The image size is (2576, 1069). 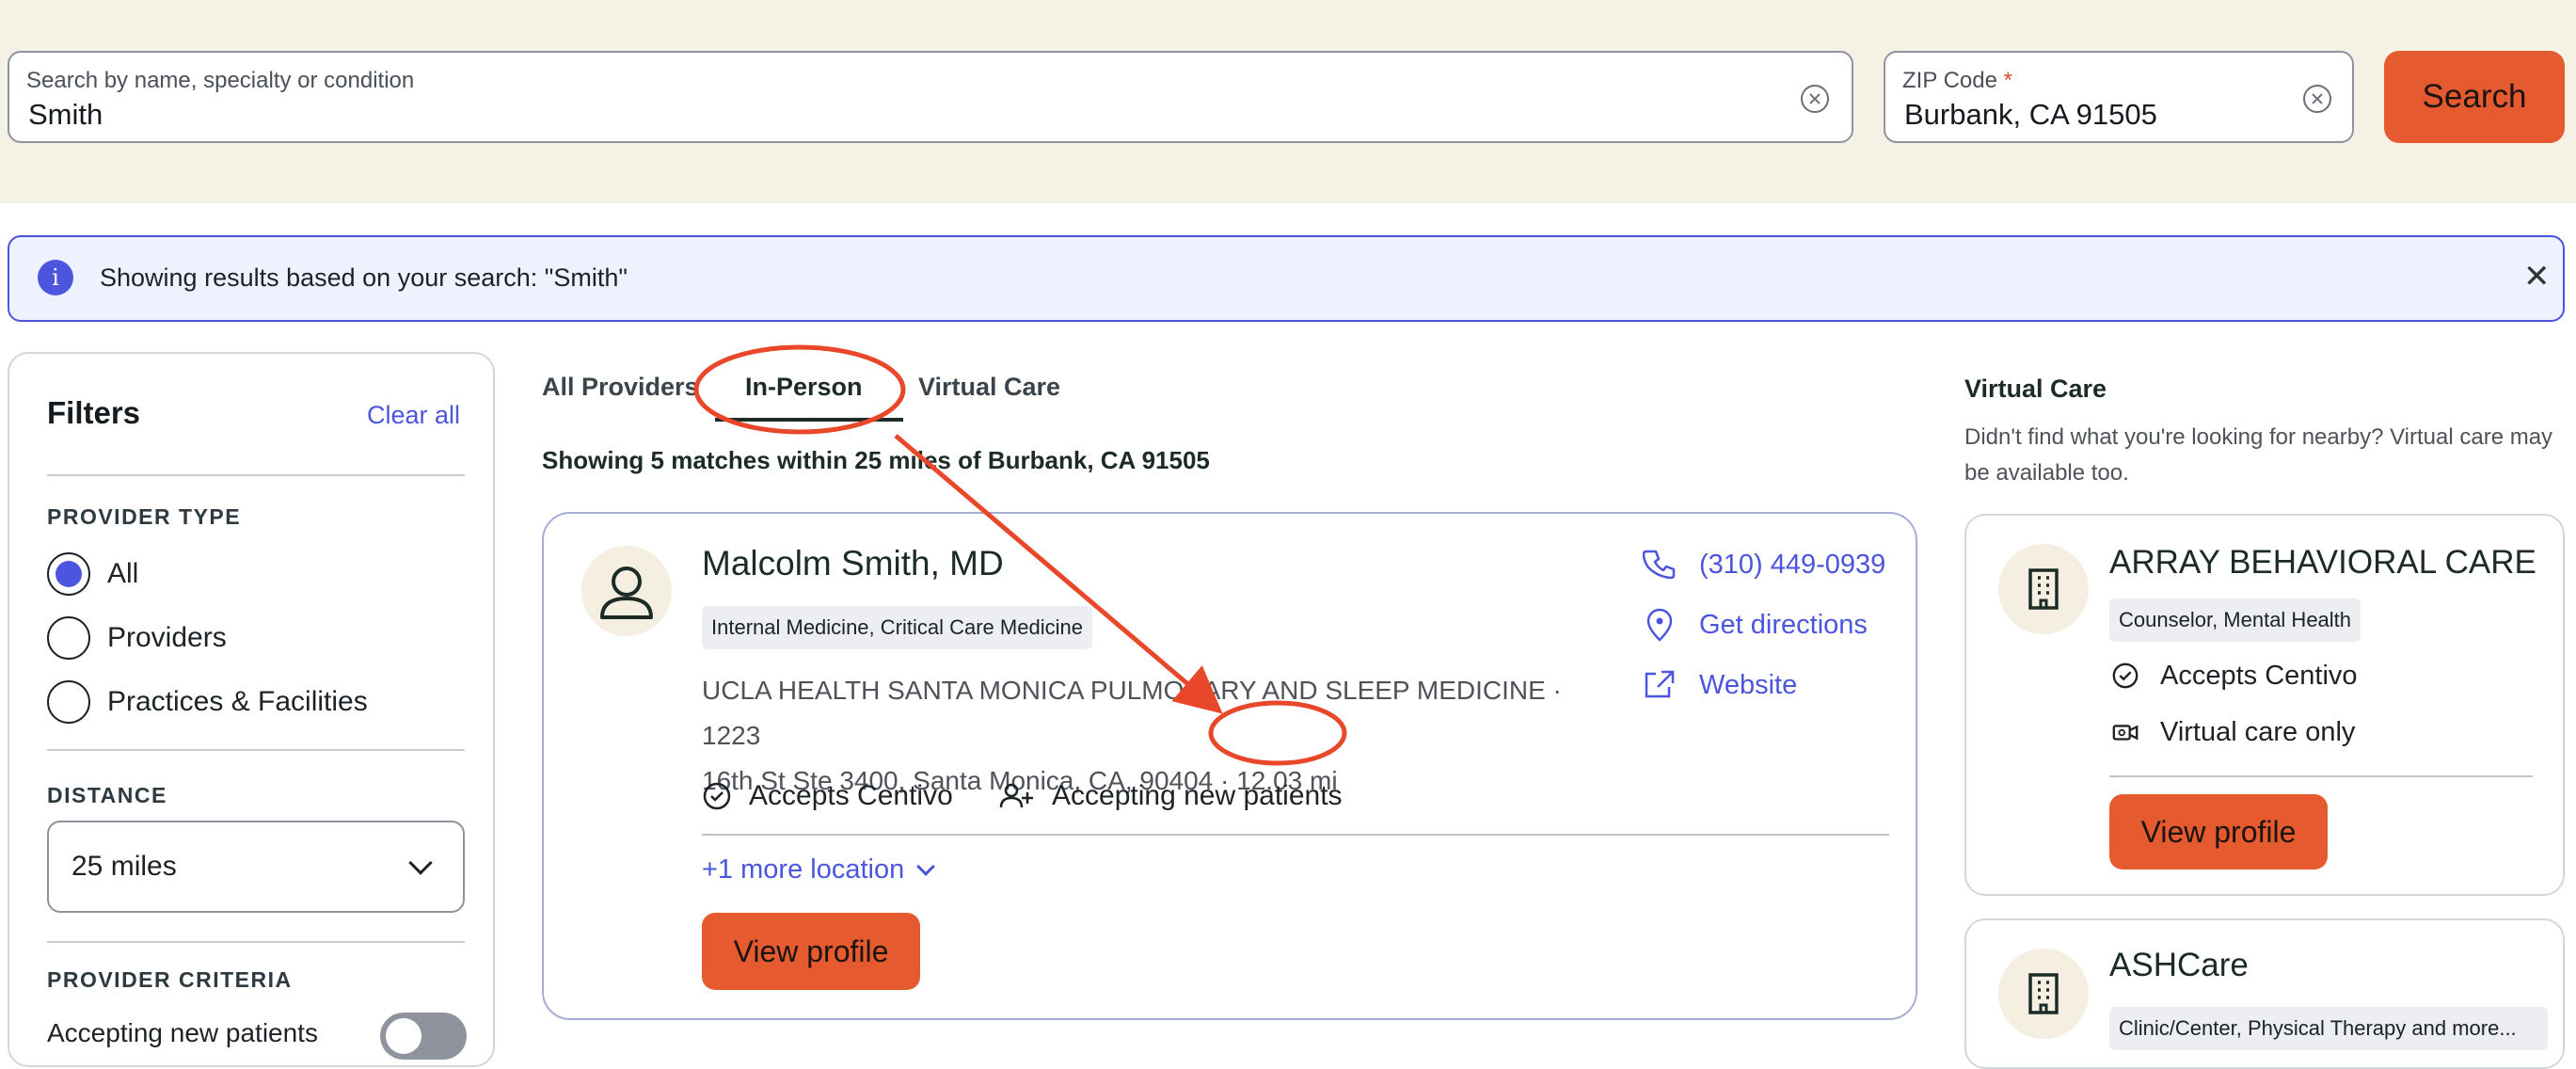 What do you see at coordinates (144, 516) in the screenshot?
I see `provider-type-title: PROVIDER TYPE` at bounding box center [144, 516].